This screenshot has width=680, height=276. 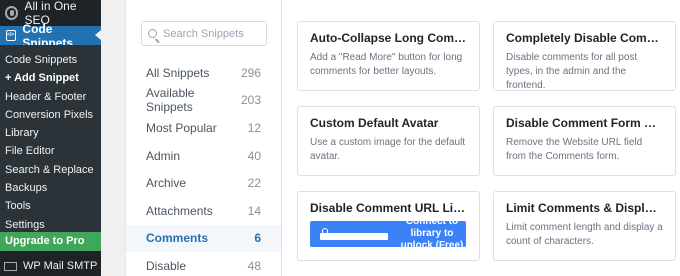 What do you see at coordinates (254, 155) in the screenshot?
I see `category-count: 40` at bounding box center [254, 155].